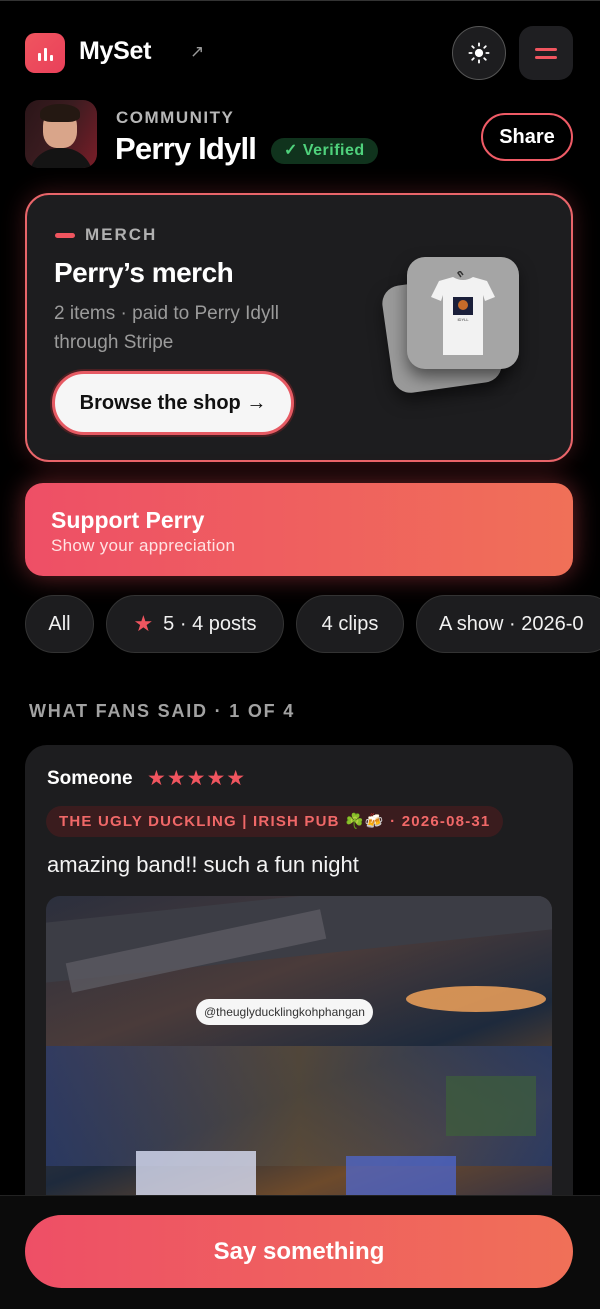 This screenshot has width=600, height=1309. What do you see at coordinates (144, 272) in the screenshot?
I see `merch-title: Perry’s merch` at bounding box center [144, 272].